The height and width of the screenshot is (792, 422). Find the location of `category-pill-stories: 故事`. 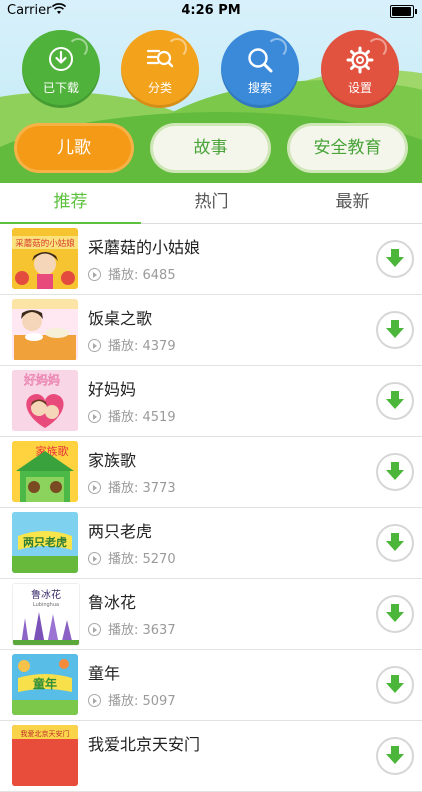

category-pill-stories: 故事 is located at coordinates (210, 148).